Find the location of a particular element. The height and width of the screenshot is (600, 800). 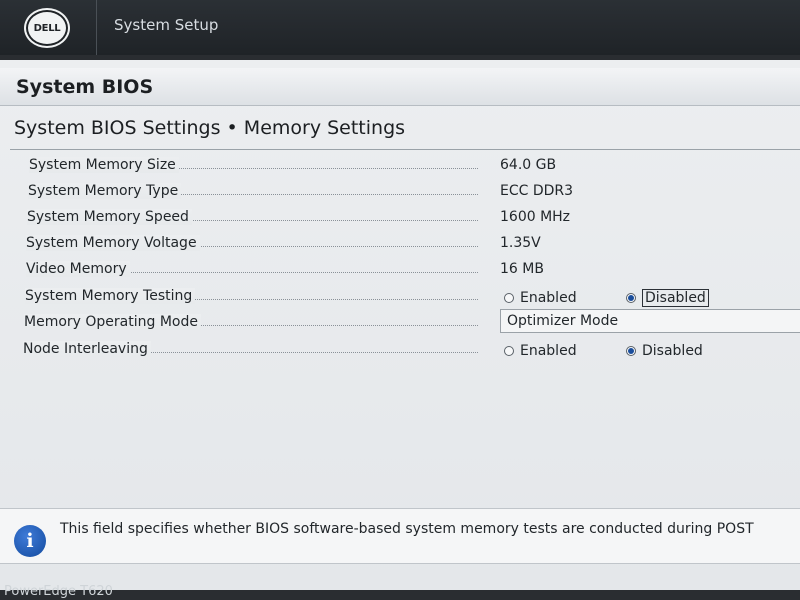

setting-label: System Memory Type is located at coordinates (105, 191).